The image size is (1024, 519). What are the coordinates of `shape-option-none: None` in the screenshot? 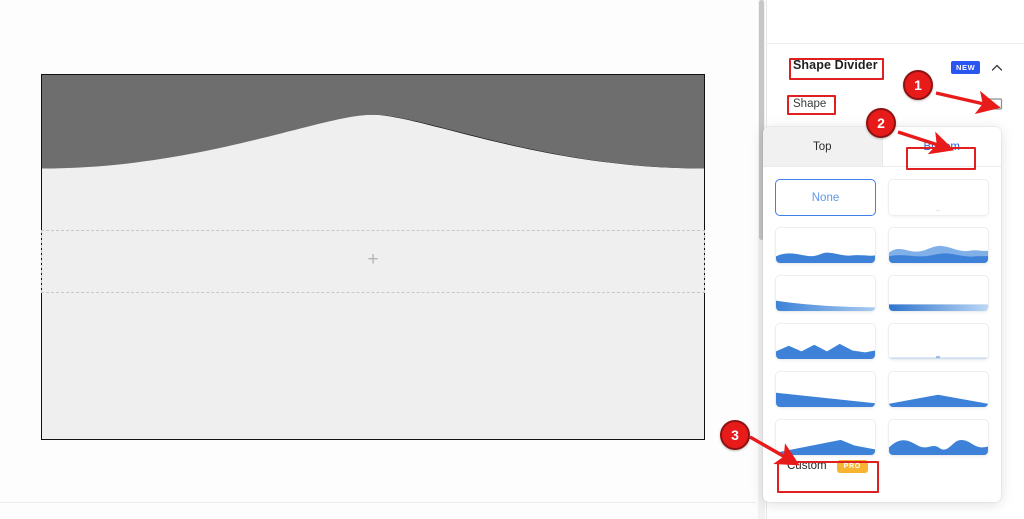 It's located at (825, 197).